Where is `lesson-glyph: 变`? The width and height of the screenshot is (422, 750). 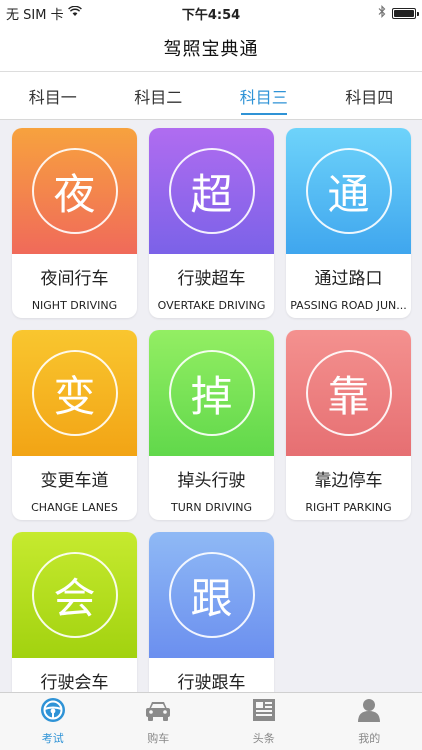 lesson-glyph: 变 is located at coordinates (74, 393).